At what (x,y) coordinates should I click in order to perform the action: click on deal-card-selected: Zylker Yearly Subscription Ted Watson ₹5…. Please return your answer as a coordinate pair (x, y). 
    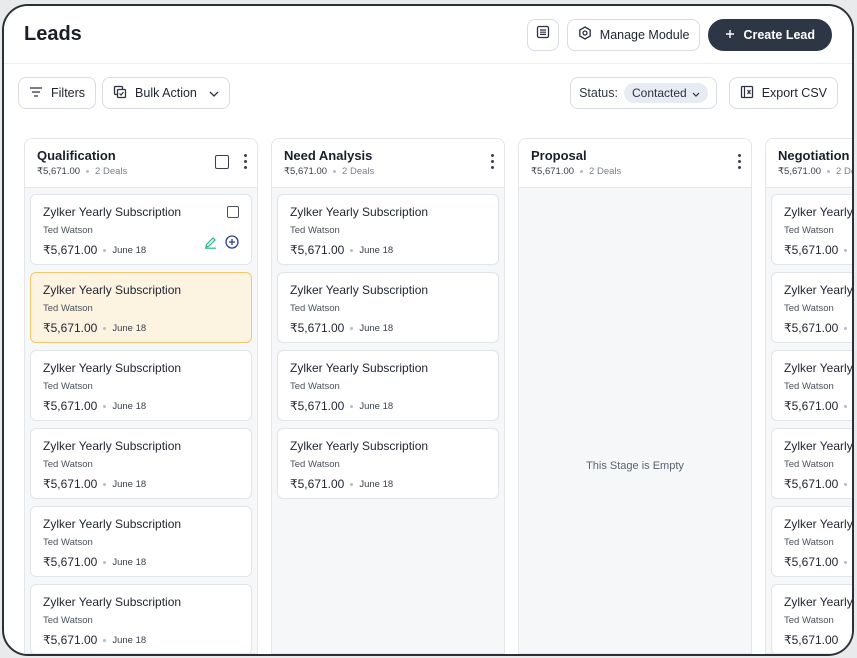
    Looking at the image, I should click on (141, 307).